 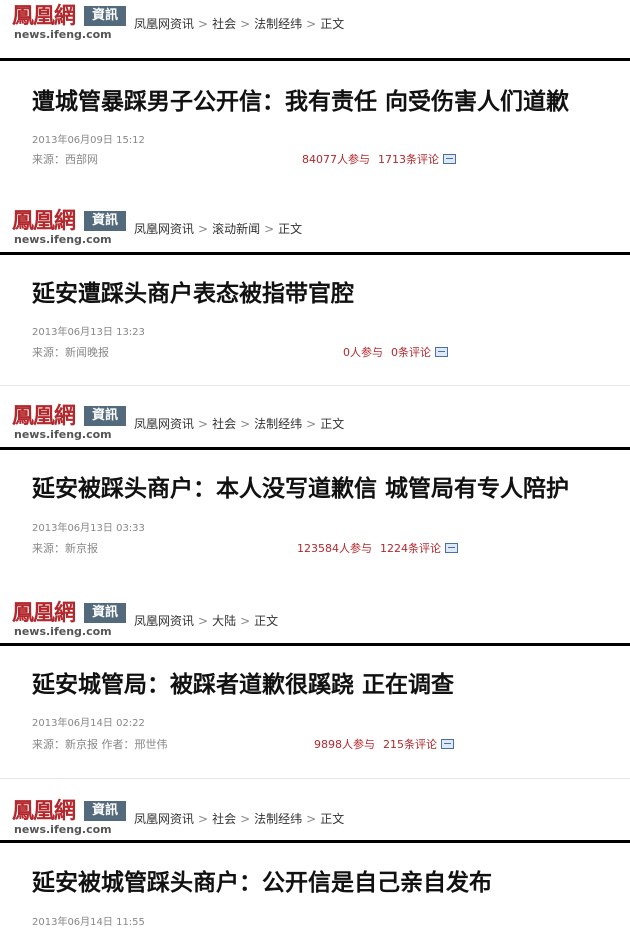 I want to click on article-date: 2013年06月13日 13:23, so click(x=88, y=332).